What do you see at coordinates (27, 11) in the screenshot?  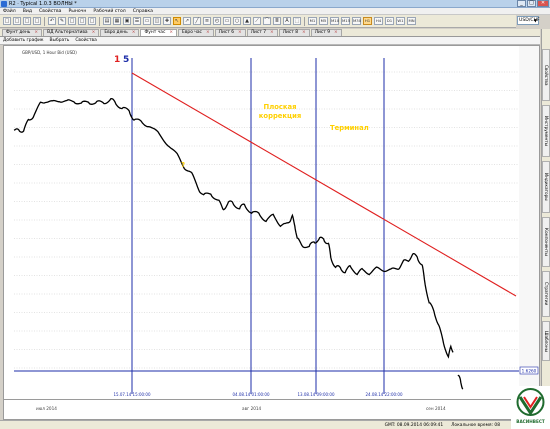 I see `menu-view: Вид` at bounding box center [27, 11].